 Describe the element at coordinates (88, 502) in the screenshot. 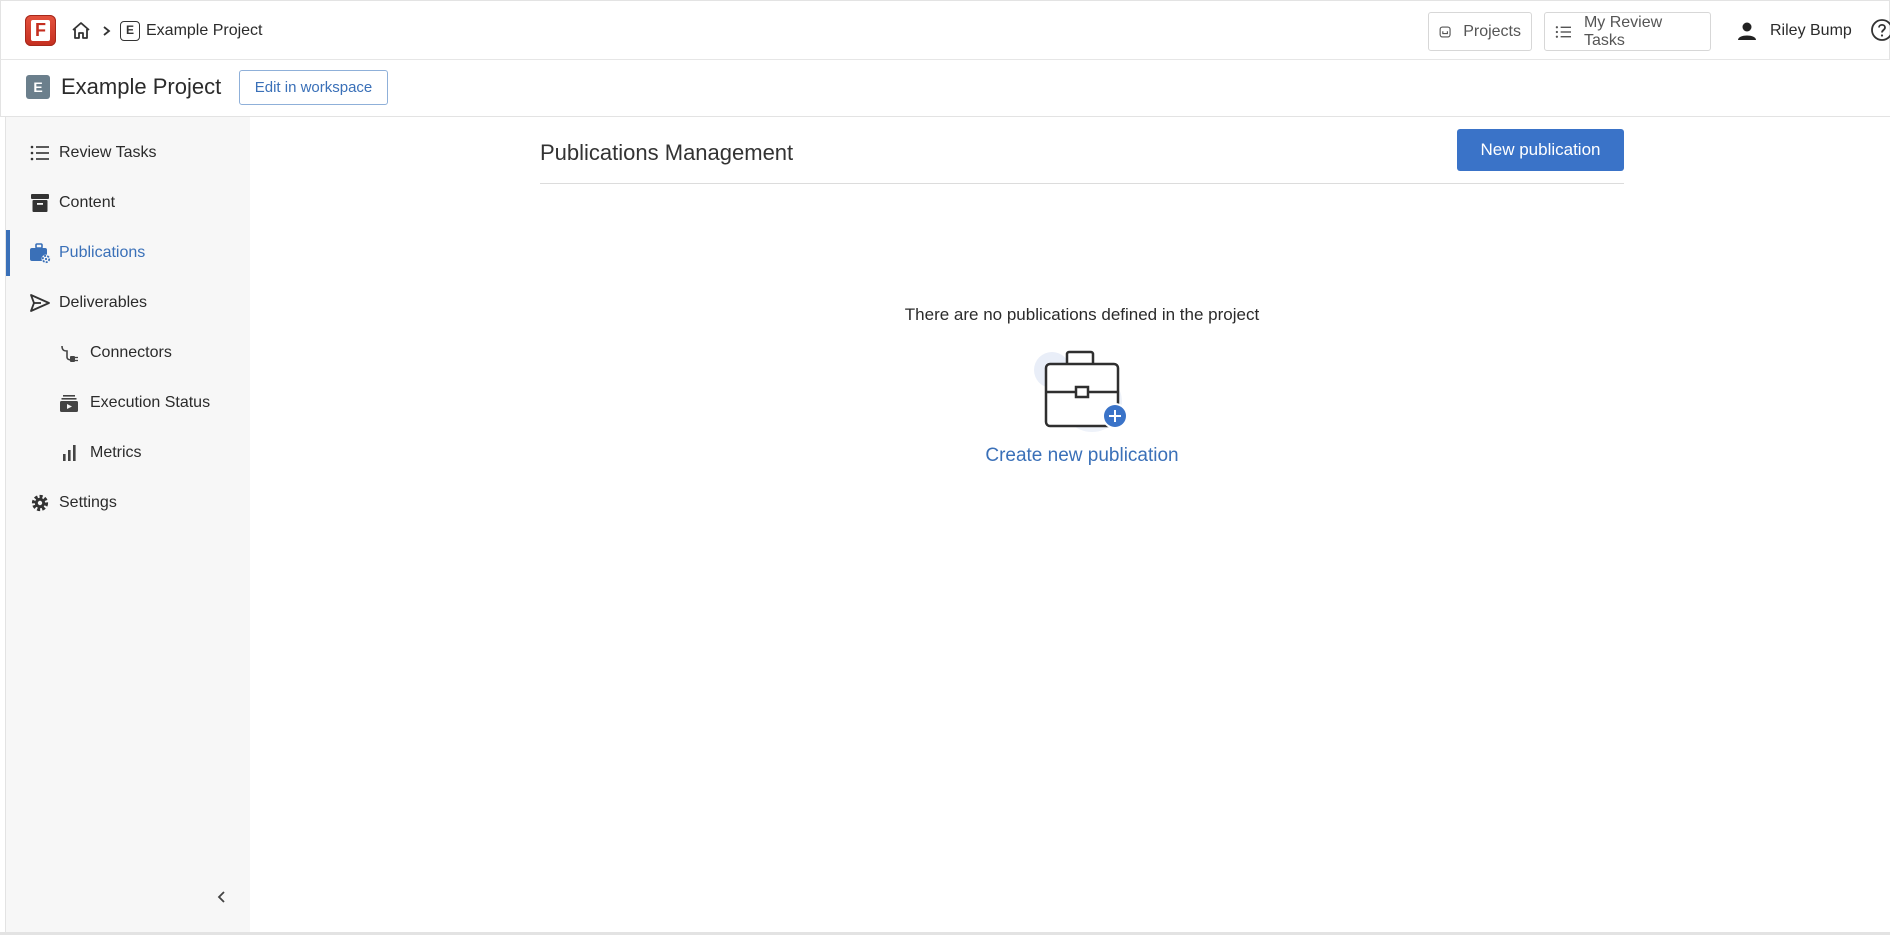

I see `sidebar-item-label: Settings` at that location.